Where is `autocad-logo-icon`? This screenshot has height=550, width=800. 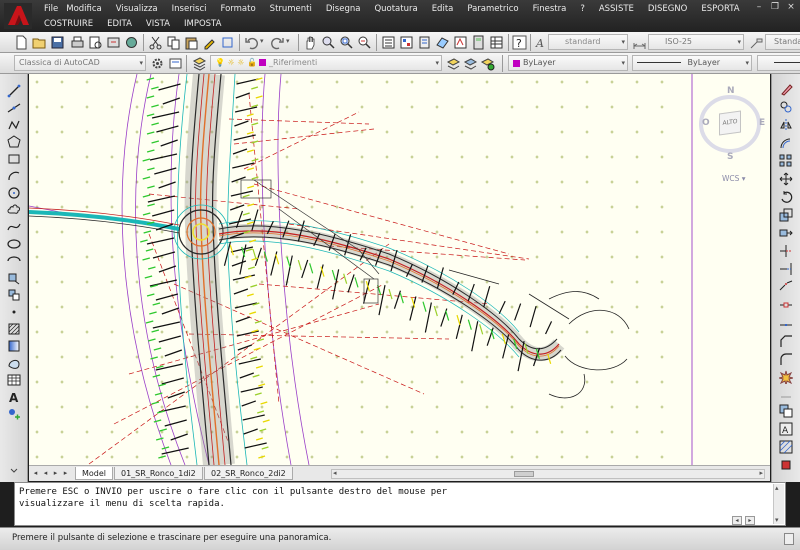
autocad-logo-icon is located at coordinates (18, 16).